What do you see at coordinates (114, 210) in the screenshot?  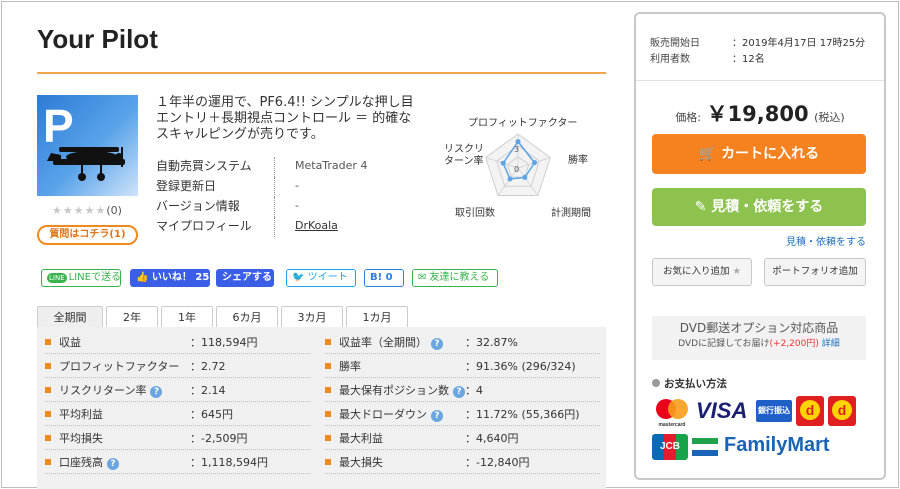 I see `rating-count: (0)` at bounding box center [114, 210].